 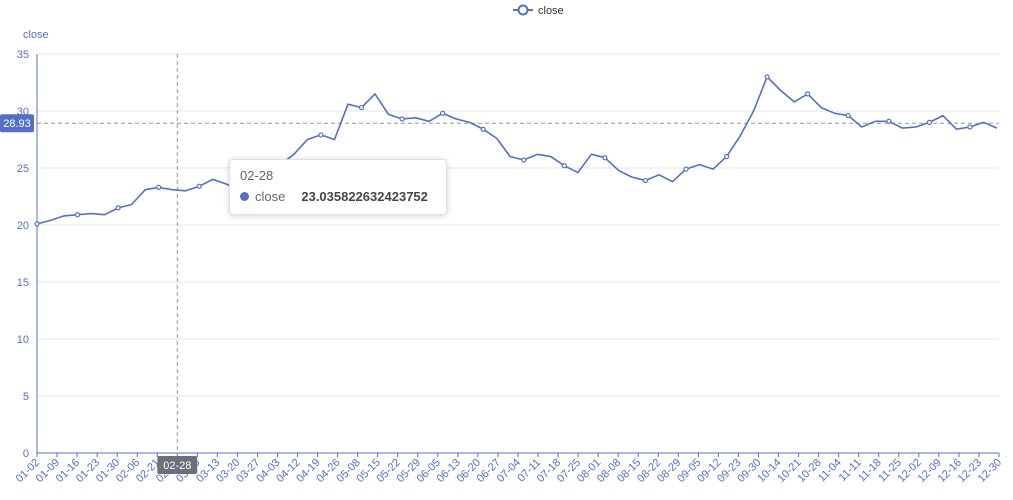 What do you see at coordinates (177, 264) in the screenshot?
I see `axis-pointer: 02-28` at bounding box center [177, 264].